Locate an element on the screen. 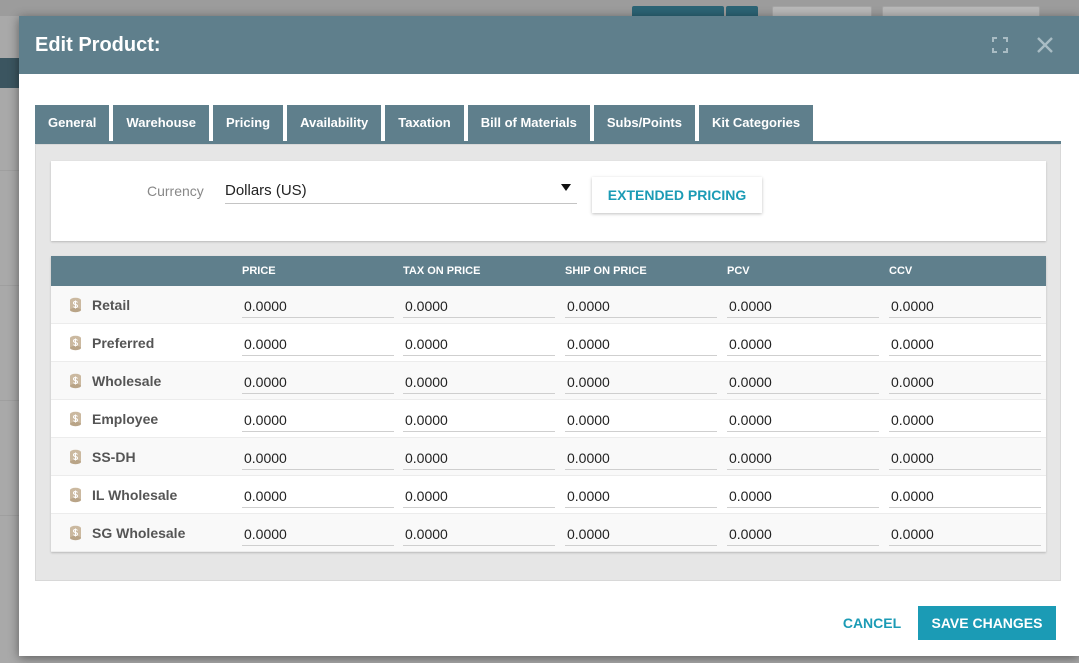  row-label: IL Wholesale is located at coordinates (135, 495).